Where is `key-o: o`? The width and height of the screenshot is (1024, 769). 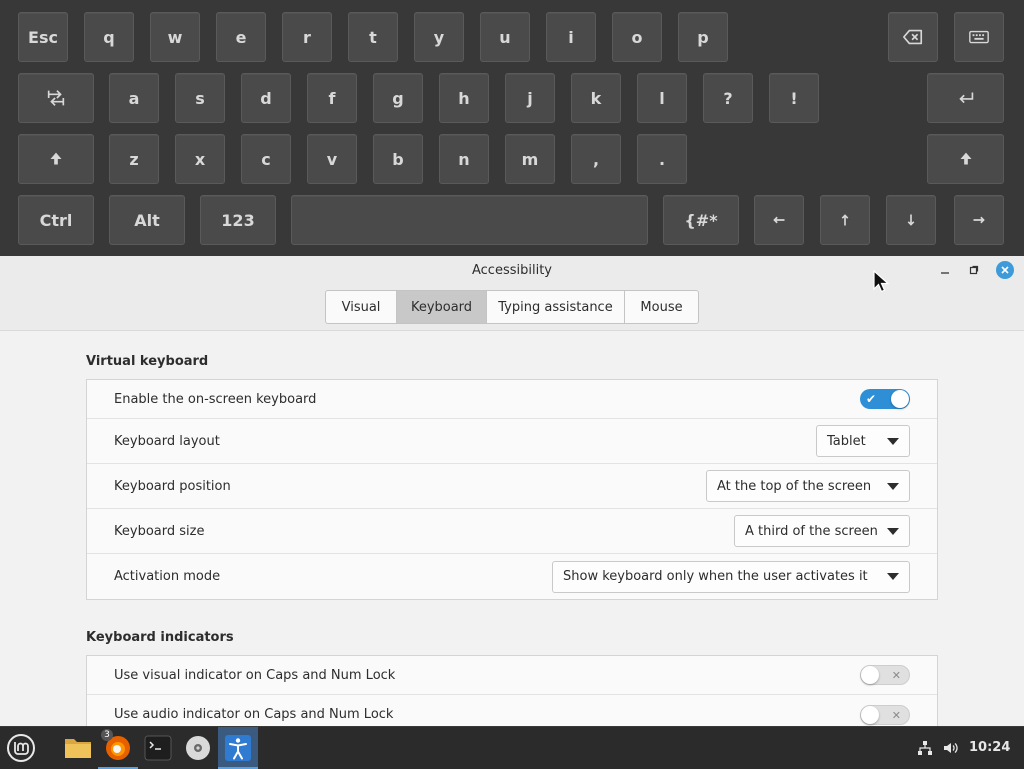 key-o: o is located at coordinates (637, 37).